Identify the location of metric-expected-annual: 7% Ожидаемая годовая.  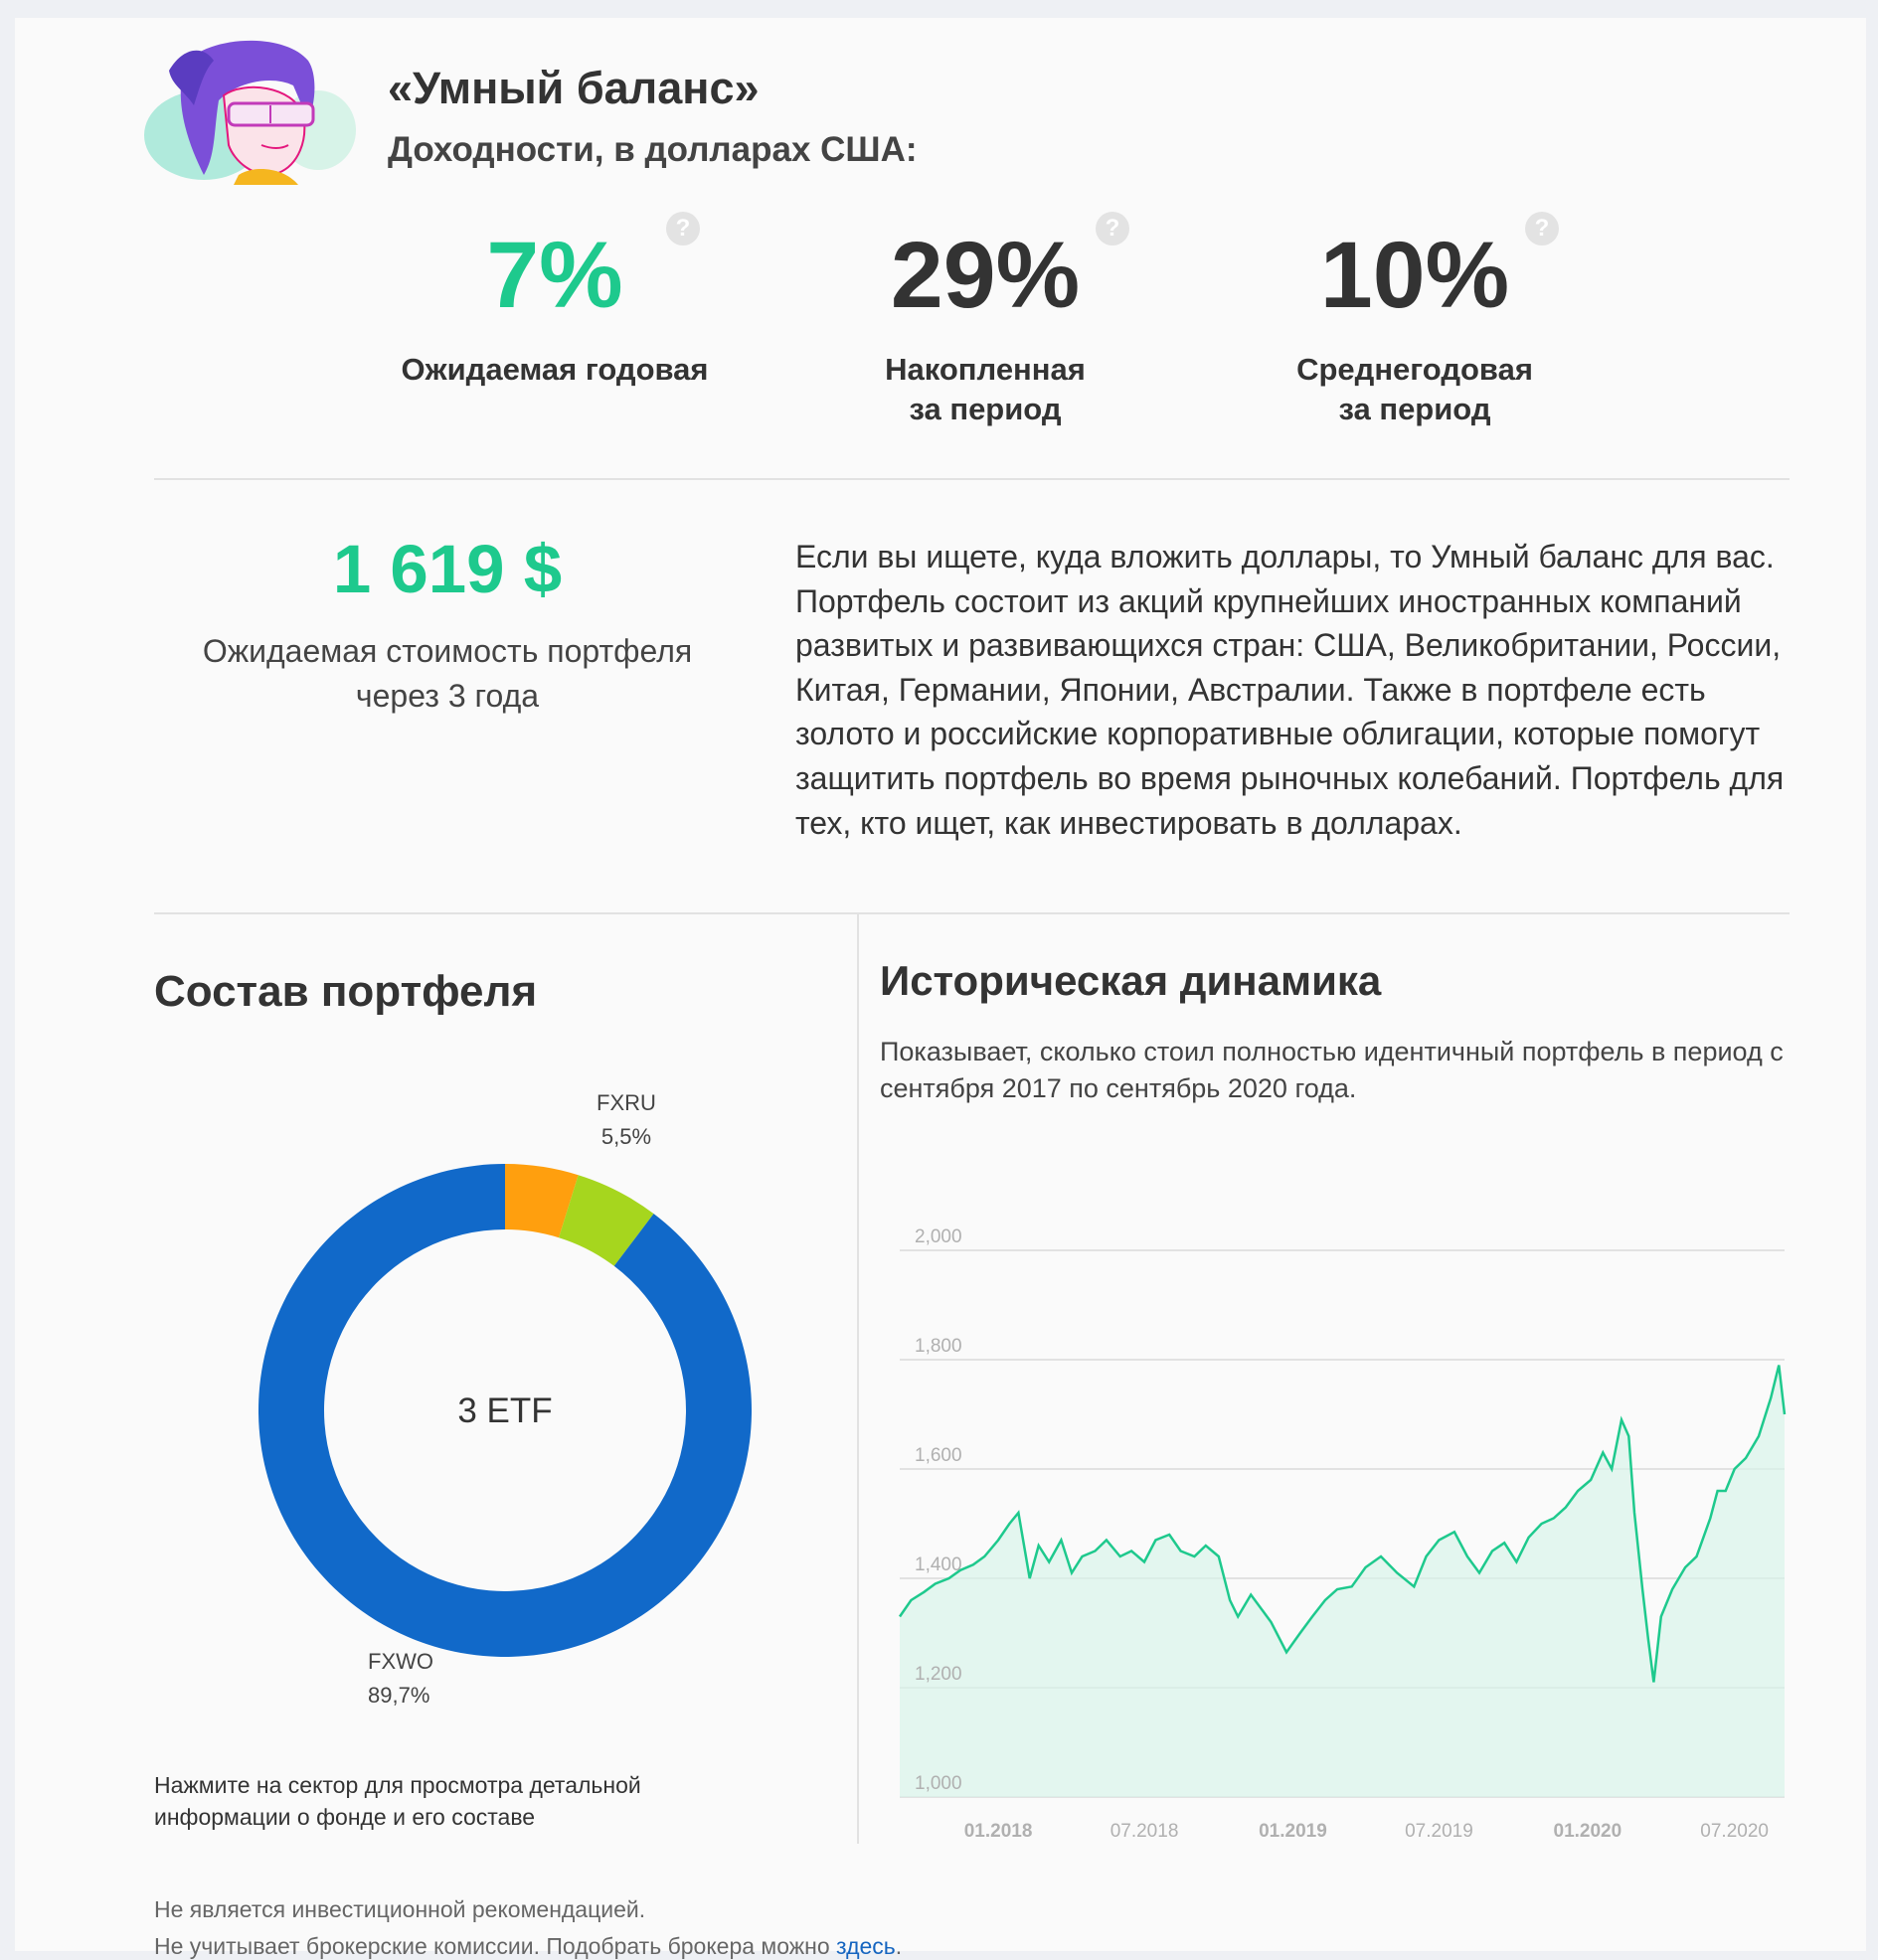
(554, 306).